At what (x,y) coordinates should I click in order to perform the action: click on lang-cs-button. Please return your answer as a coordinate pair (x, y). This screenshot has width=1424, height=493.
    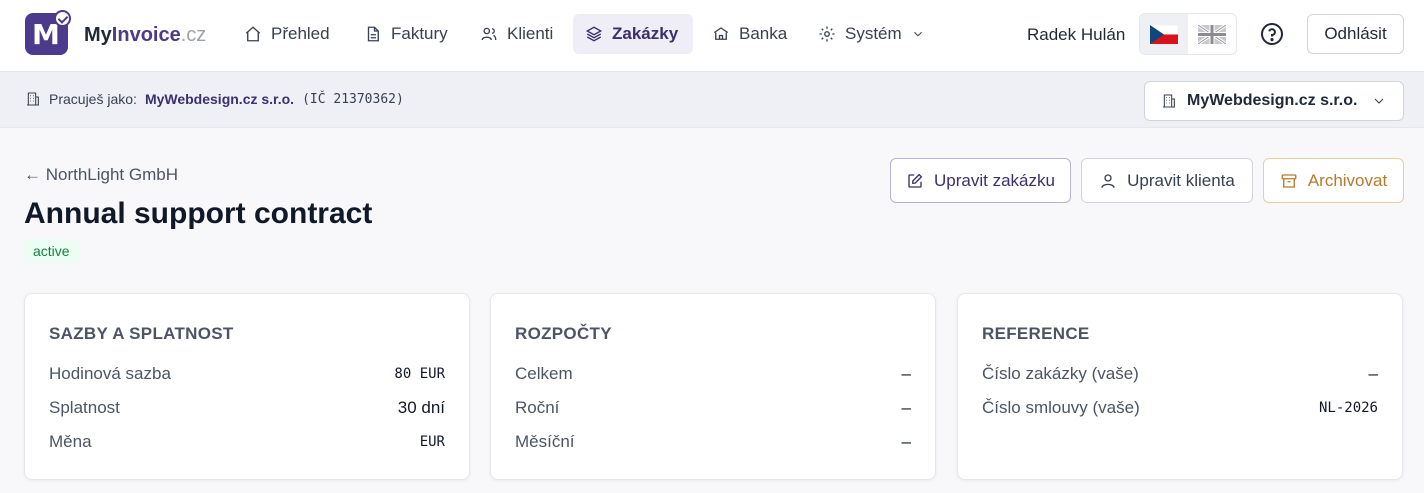
    Looking at the image, I should click on (1164, 34).